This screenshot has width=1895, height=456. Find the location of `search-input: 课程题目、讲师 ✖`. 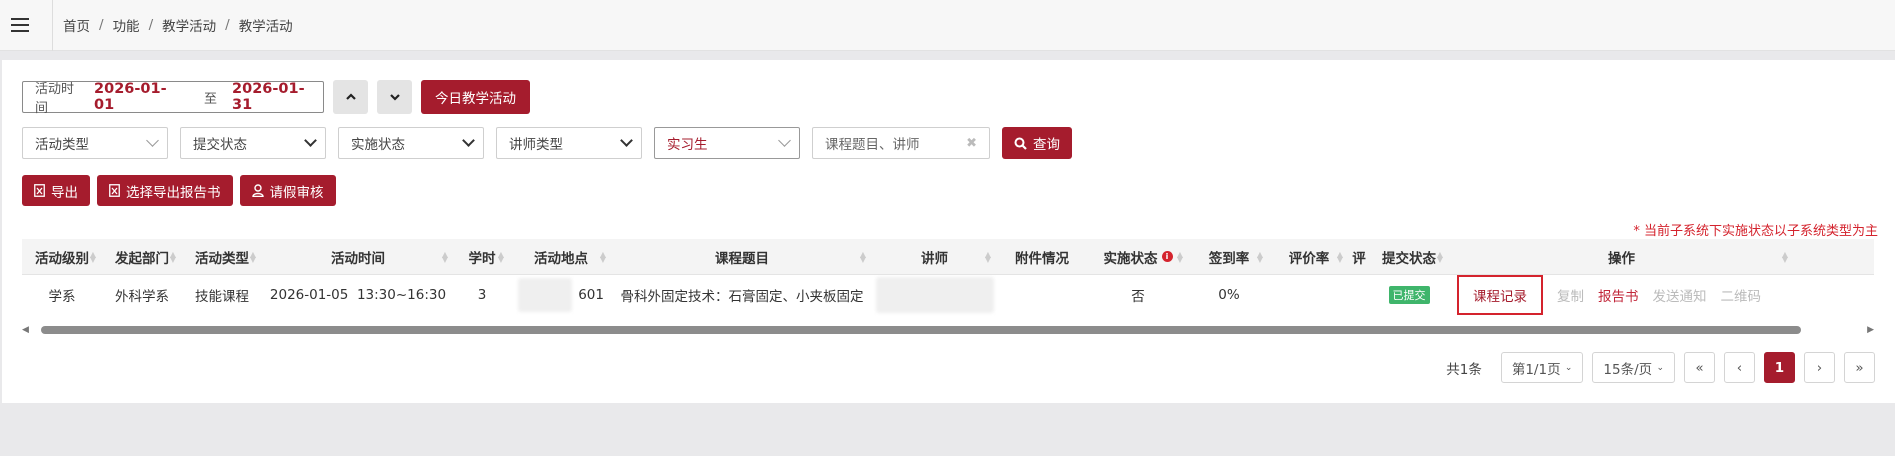

search-input: 课程题目、讲师 ✖ is located at coordinates (901, 143).